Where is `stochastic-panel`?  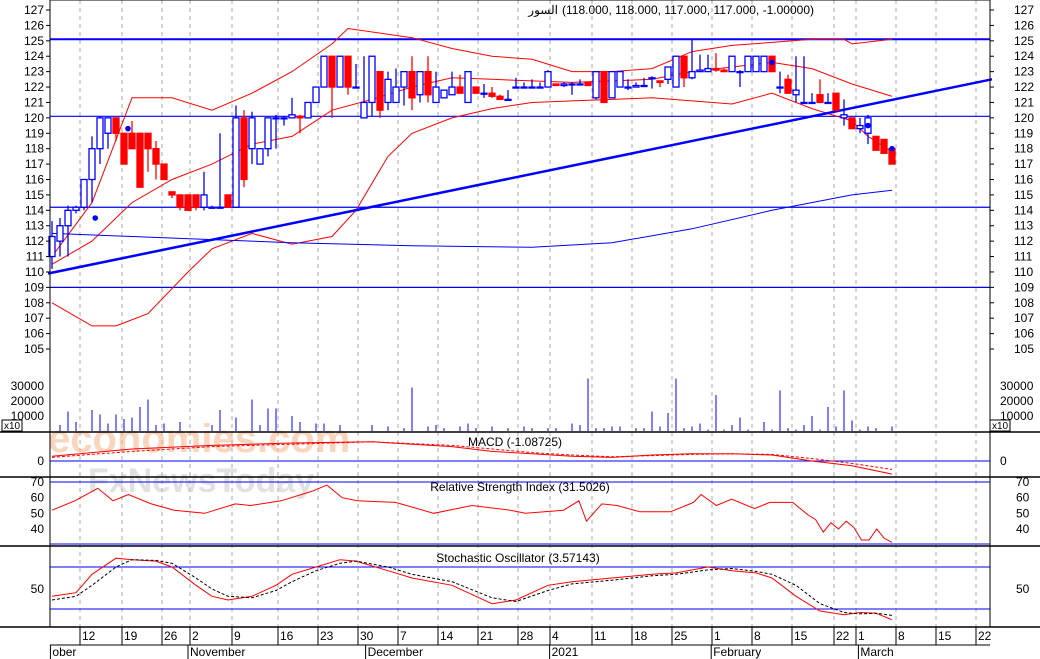 stochastic-panel is located at coordinates (520, 589).